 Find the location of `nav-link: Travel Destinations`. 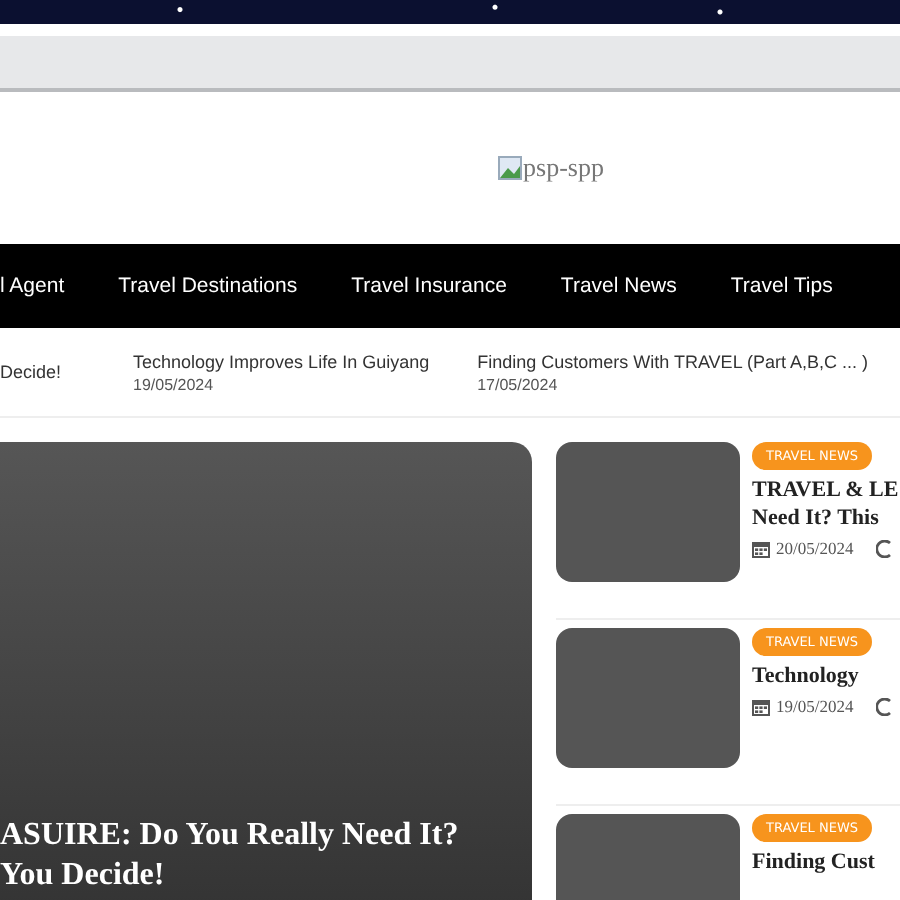

nav-link: Travel Destinations is located at coordinates (208, 286).